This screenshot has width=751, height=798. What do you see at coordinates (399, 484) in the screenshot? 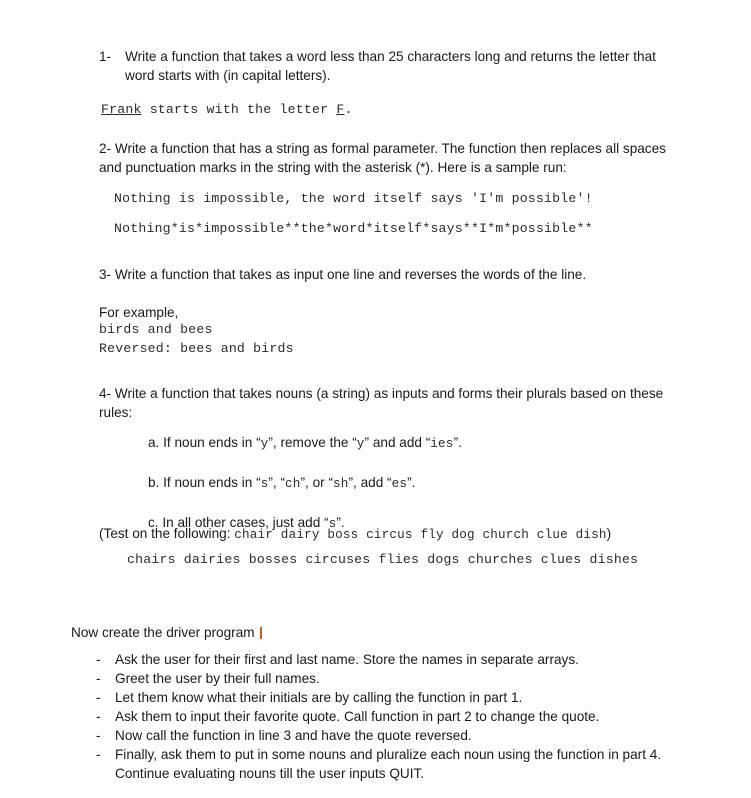
I see `rule-b-code4: es` at bounding box center [399, 484].